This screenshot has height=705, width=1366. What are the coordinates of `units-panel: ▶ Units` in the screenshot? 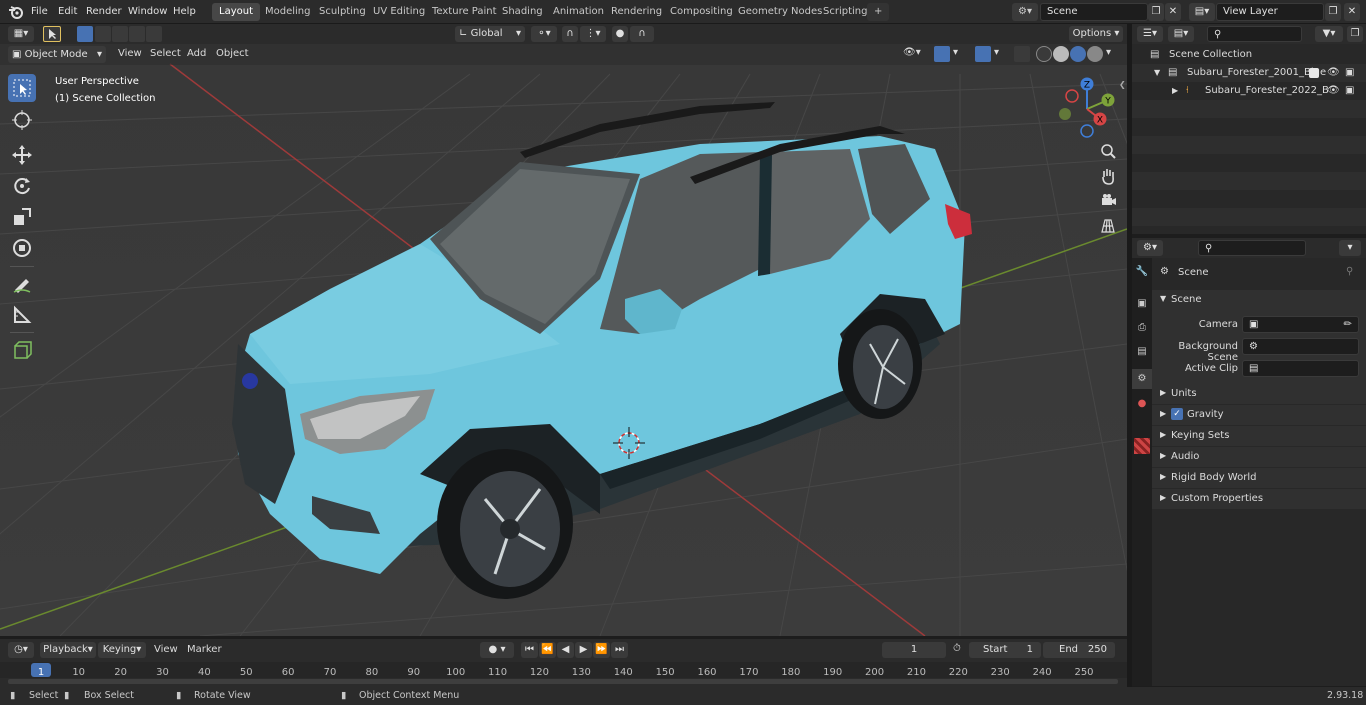 It's located at (1259, 394).